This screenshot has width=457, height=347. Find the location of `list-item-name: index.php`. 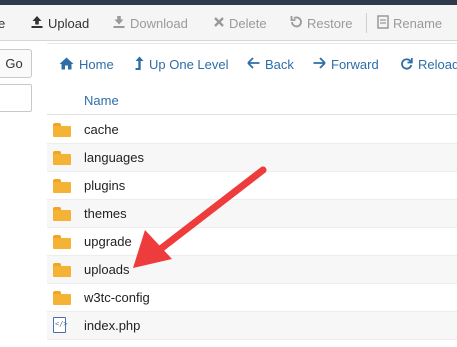

list-item-name: index.php is located at coordinates (112, 325).